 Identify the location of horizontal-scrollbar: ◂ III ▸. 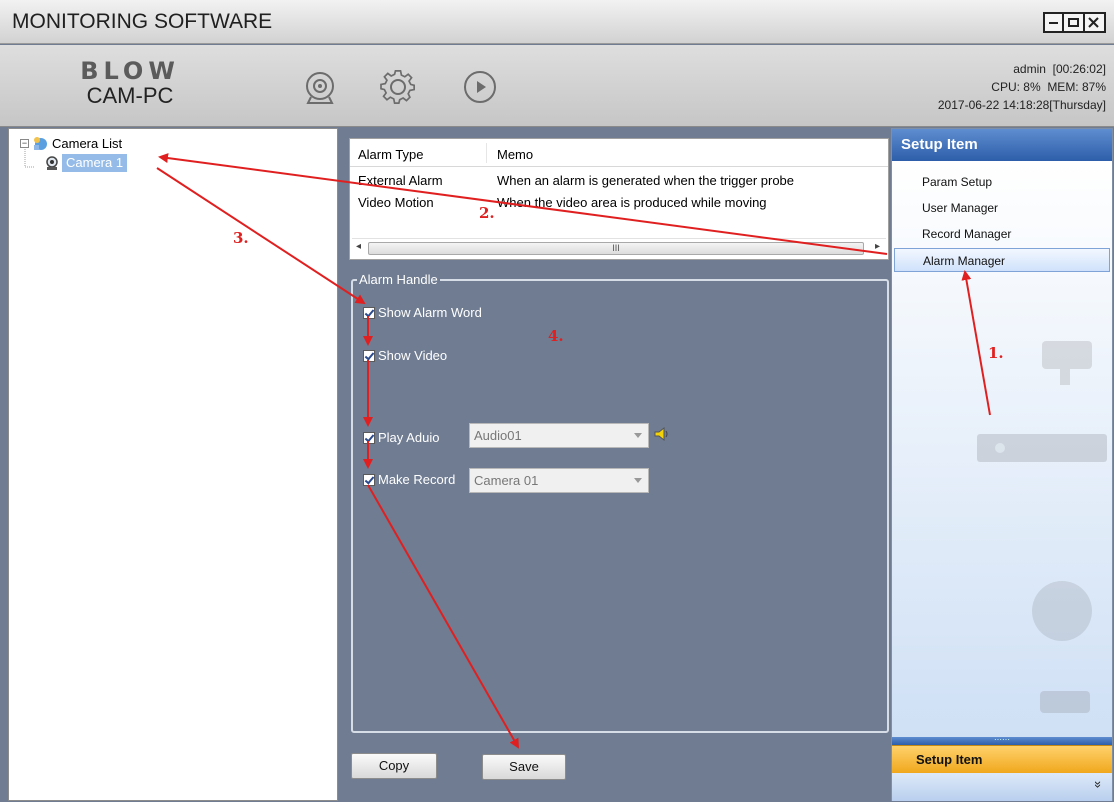
(619, 247).